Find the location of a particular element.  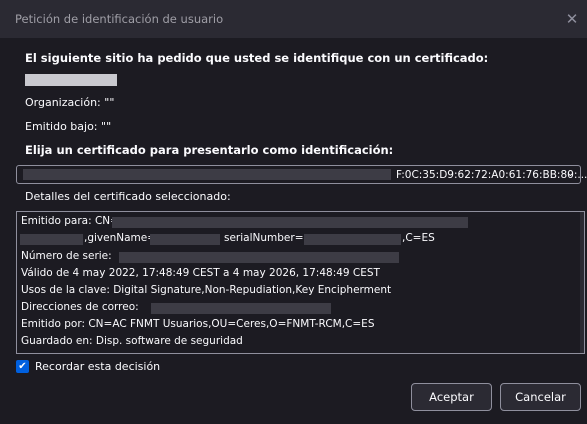

issued-to-redacted is located at coordinates (290, 222).